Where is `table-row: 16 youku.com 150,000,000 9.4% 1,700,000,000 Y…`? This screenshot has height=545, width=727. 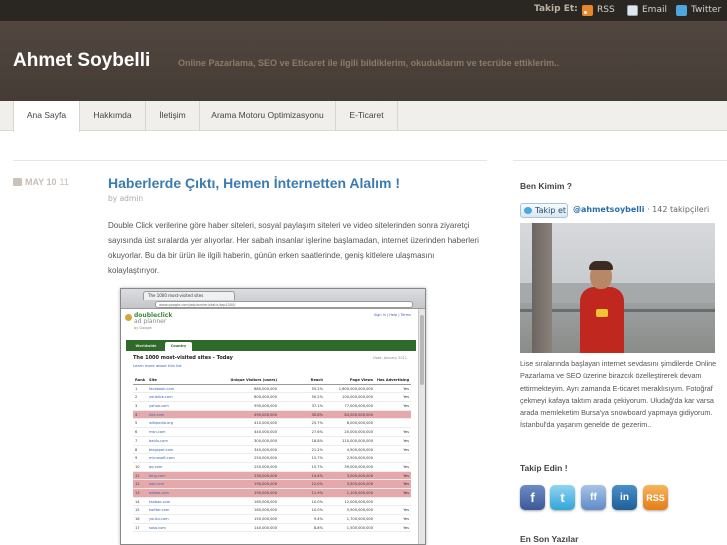
table-row: 16 youku.com 150,000,000 9.4% 1,700,000,000 Y… is located at coordinates (272, 519).